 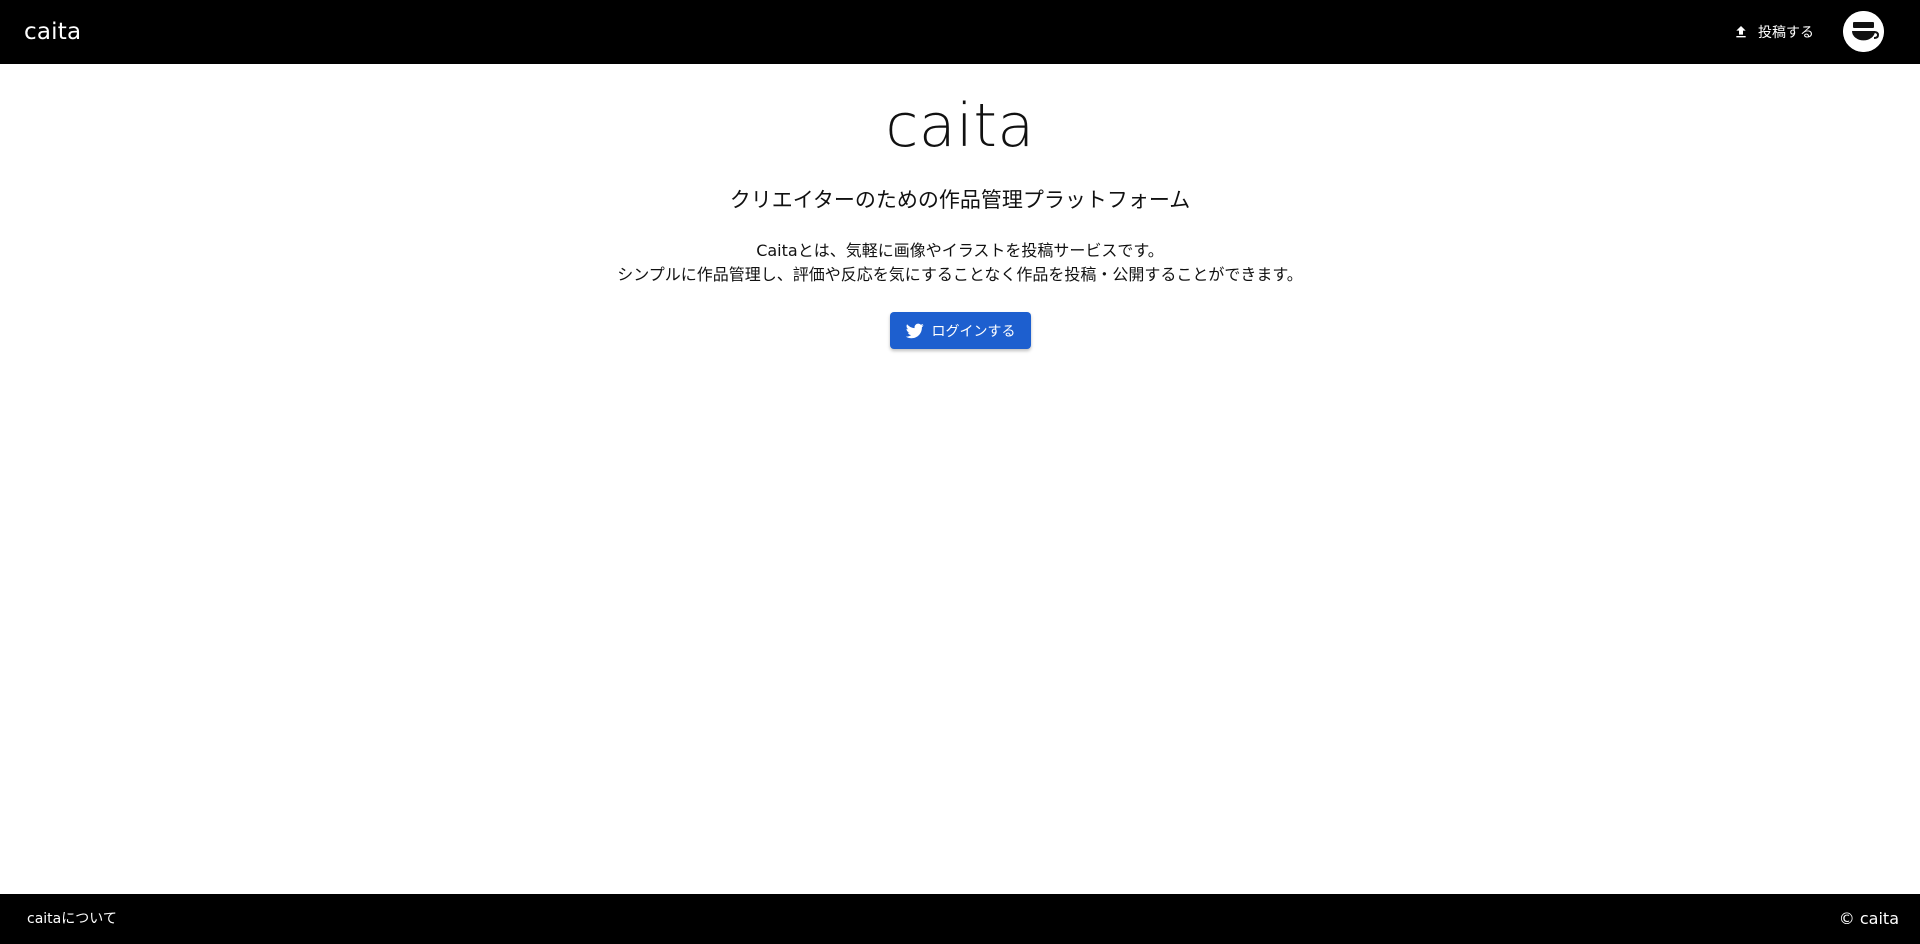 I want to click on about-link: caitaについて, so click(x=72, y=919).